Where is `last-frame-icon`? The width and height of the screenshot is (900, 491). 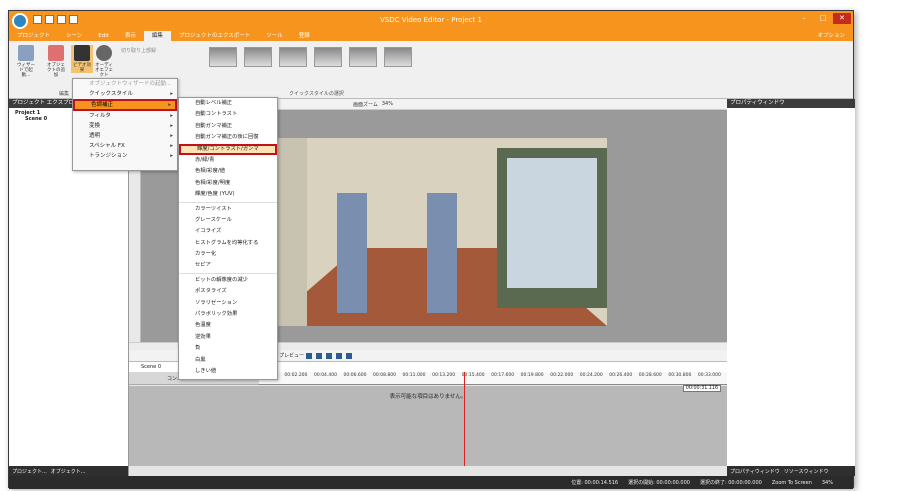 last-frame-icon is located at coordinates (349, 355).